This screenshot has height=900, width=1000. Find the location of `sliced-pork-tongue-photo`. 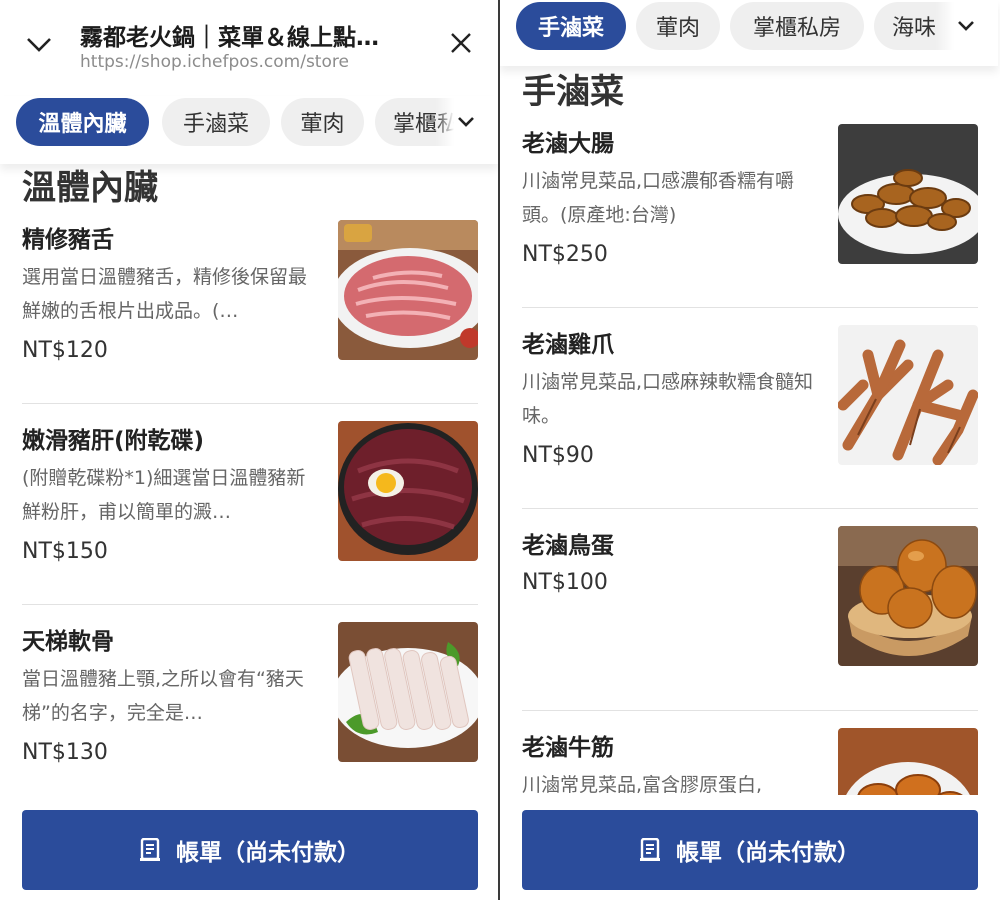

sliced-pork-tongue-photo is located at coordinates (408, 290).